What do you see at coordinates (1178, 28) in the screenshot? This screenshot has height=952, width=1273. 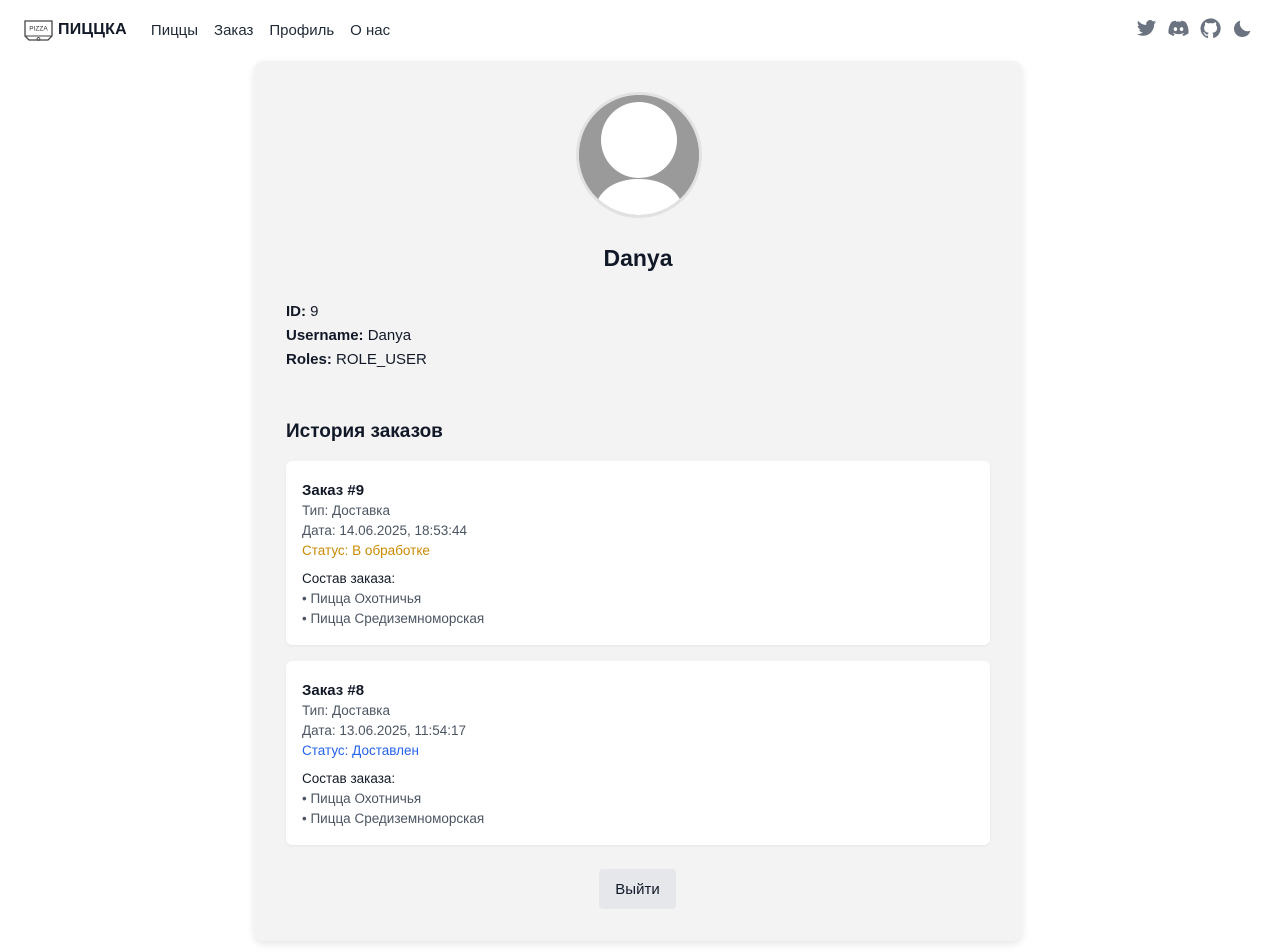 I see `discord-icon` at bounding box center [1178, 28].